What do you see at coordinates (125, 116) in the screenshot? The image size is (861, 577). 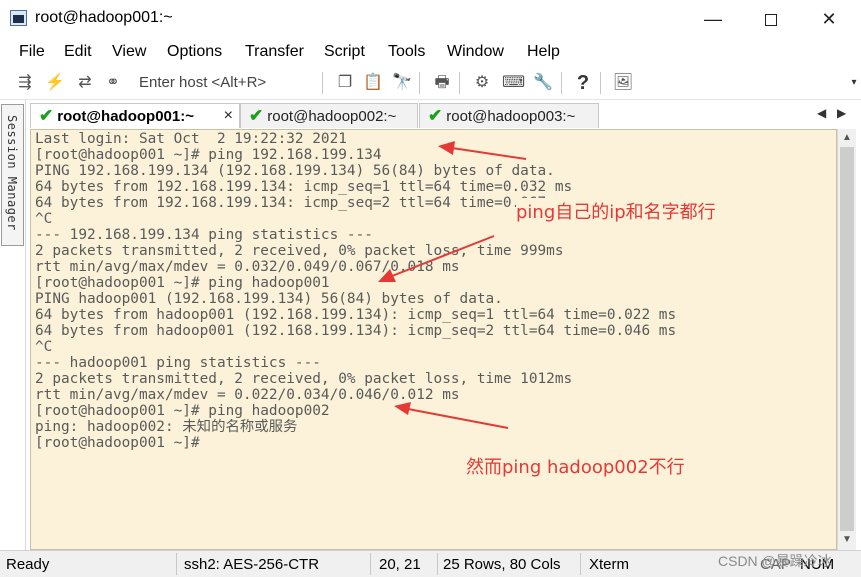 I see `tab-label: root@hadoop001:~` at bounding box center [125, 116].